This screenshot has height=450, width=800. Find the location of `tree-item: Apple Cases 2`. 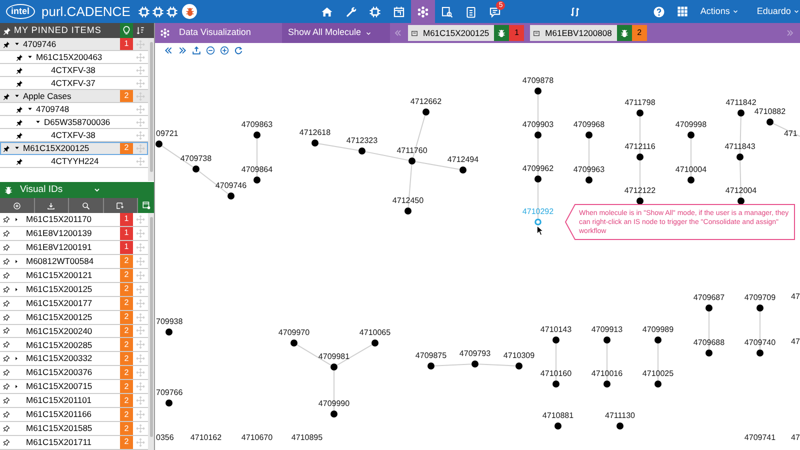

tree-item: Apple Cases 2 is located at coordinates (74, 96).